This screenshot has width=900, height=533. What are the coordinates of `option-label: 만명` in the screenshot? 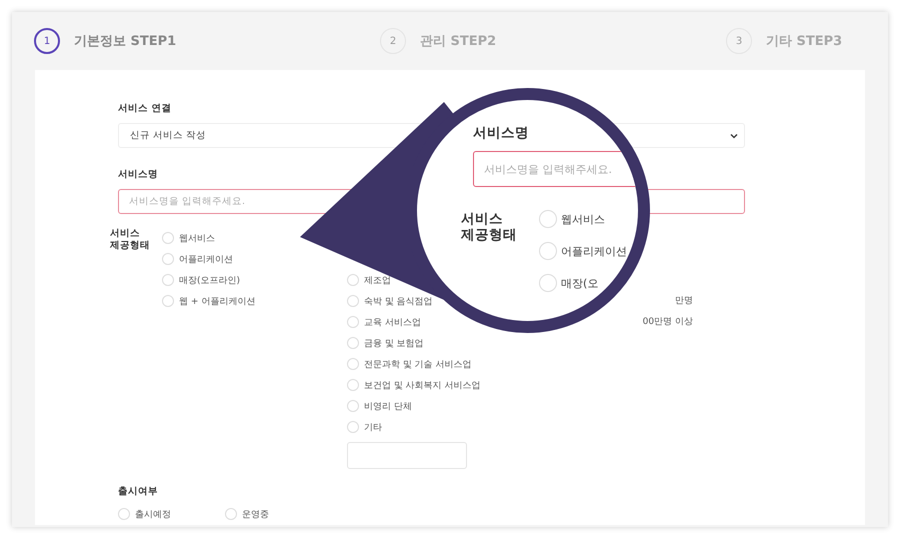 It's located at (684, 301).